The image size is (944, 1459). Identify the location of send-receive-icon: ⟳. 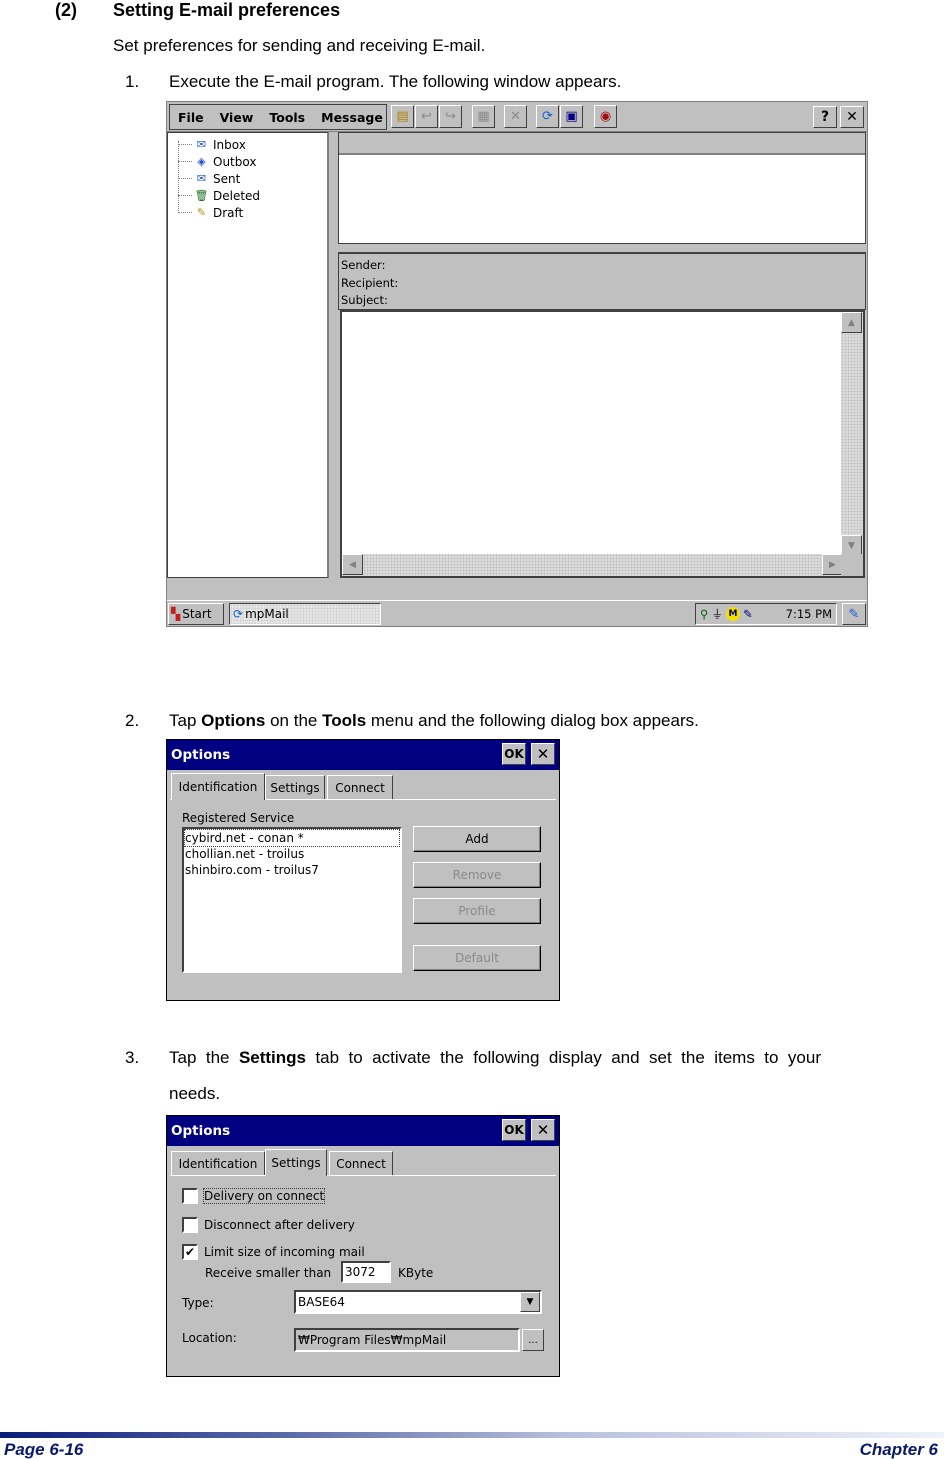
(547, 116).